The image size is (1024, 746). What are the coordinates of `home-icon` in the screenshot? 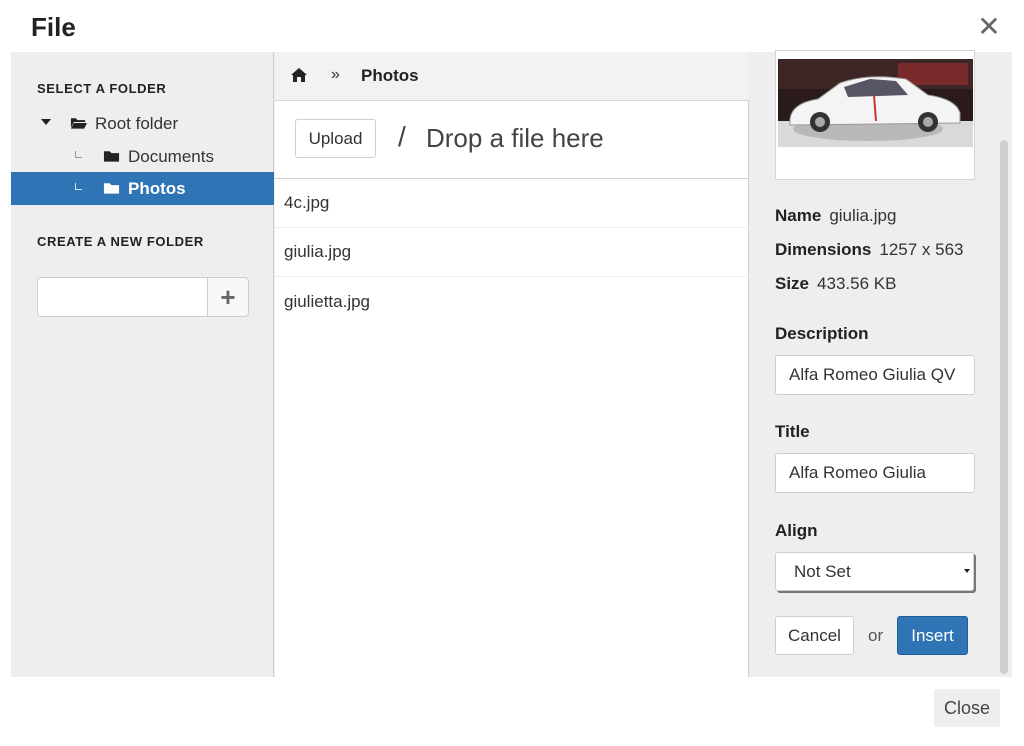 It's located at (299, 75).